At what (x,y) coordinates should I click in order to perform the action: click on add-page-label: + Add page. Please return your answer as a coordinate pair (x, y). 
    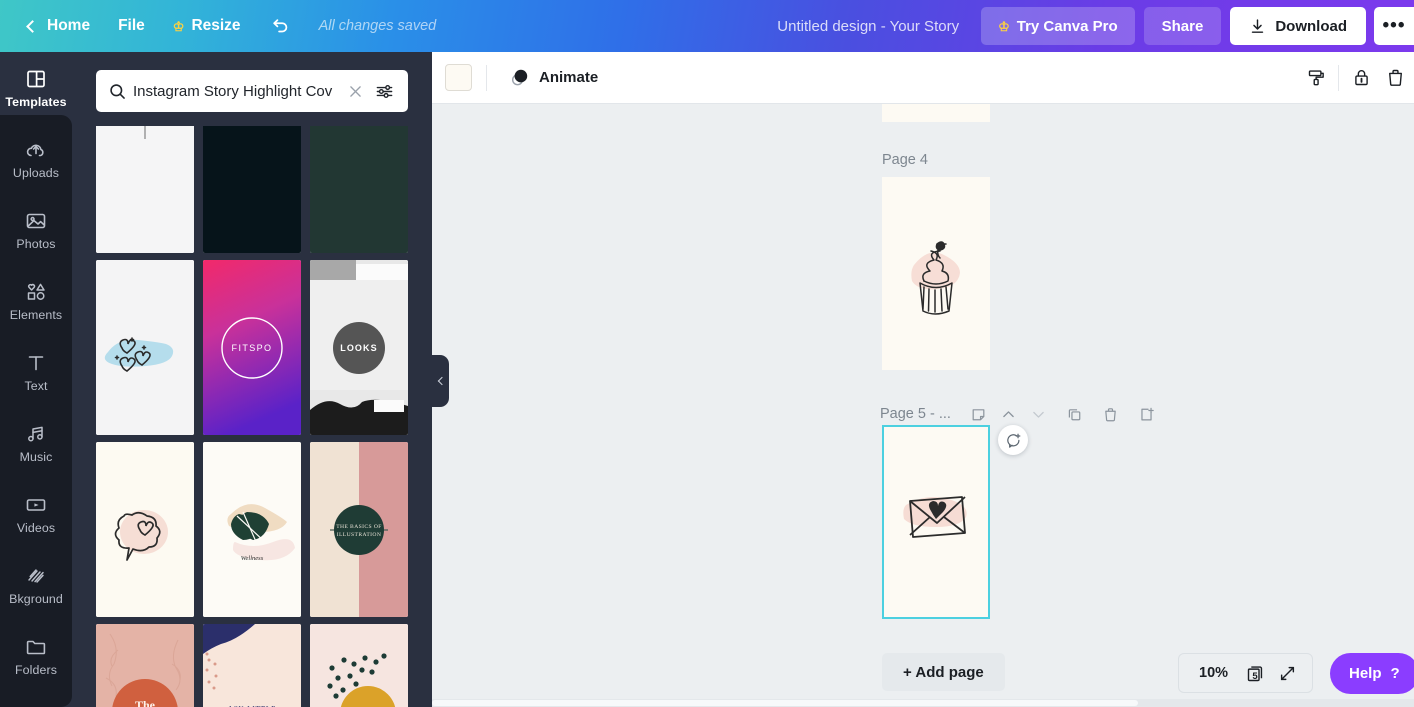
    Looking at the image, I should click on (943, 672).